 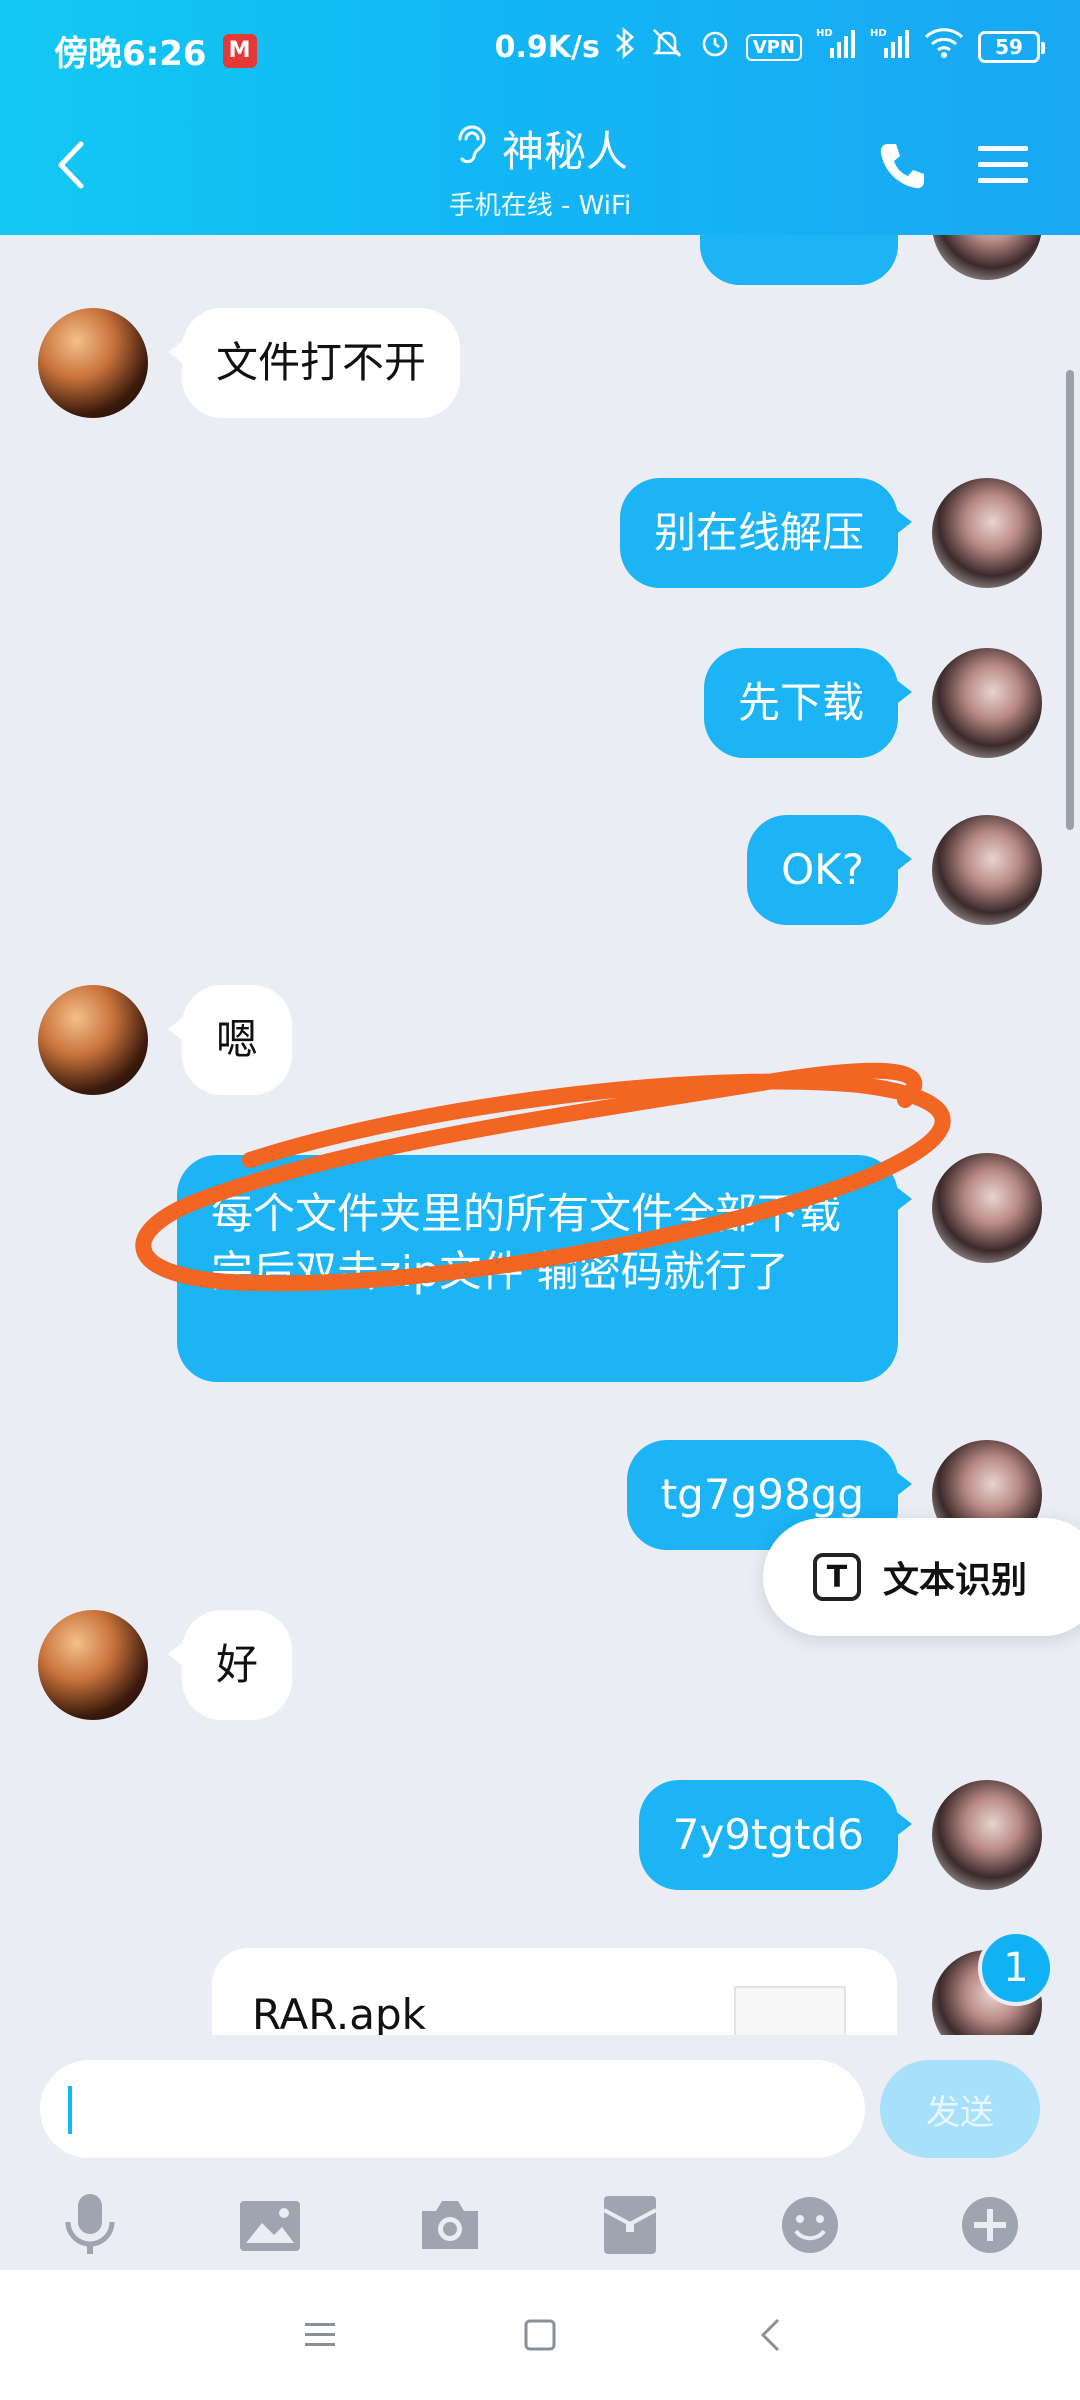 What do you see at coordinates (540, 2225) in the screenshot?
I see `input-toolbar` at bounding box center [540, 2225].